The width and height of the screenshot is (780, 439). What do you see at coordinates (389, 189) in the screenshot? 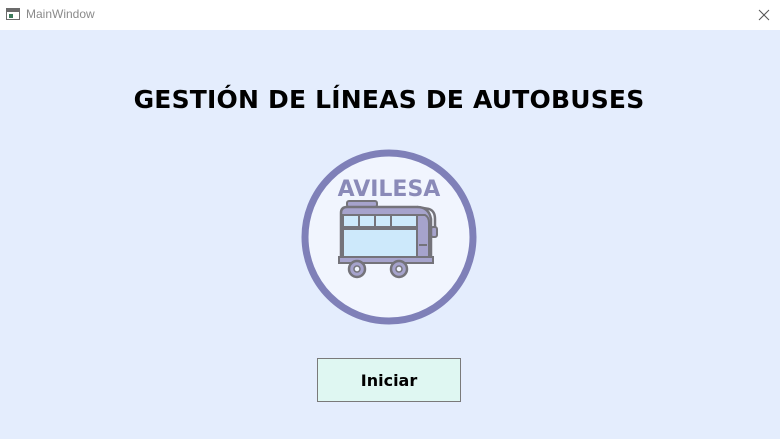
I see `logo-brand-text: AVILESA` at bounding box center [389, 189].